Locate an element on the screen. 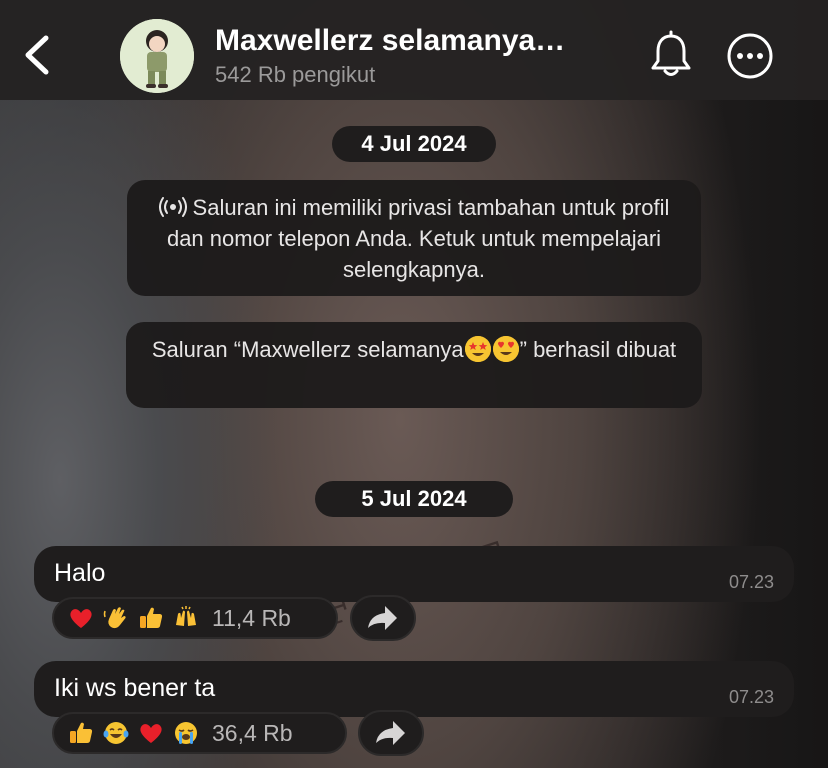 Image resolution: width=828 pixels, height=768 pixels. raising-hands-emoji-icon is located at coordinates (186, 618).